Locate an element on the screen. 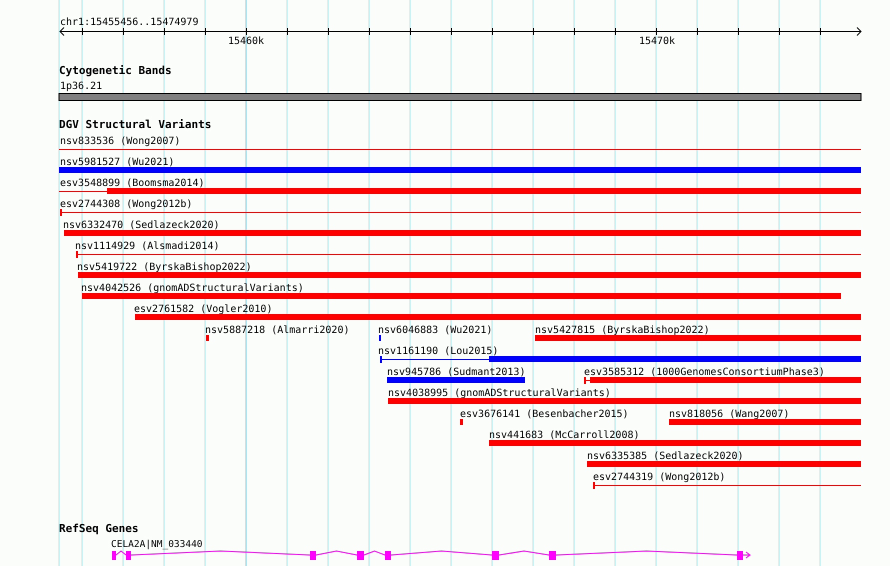  variant-label: nsv5419722 (ByrskaBishop2022) is located at coordinates (164, 267).